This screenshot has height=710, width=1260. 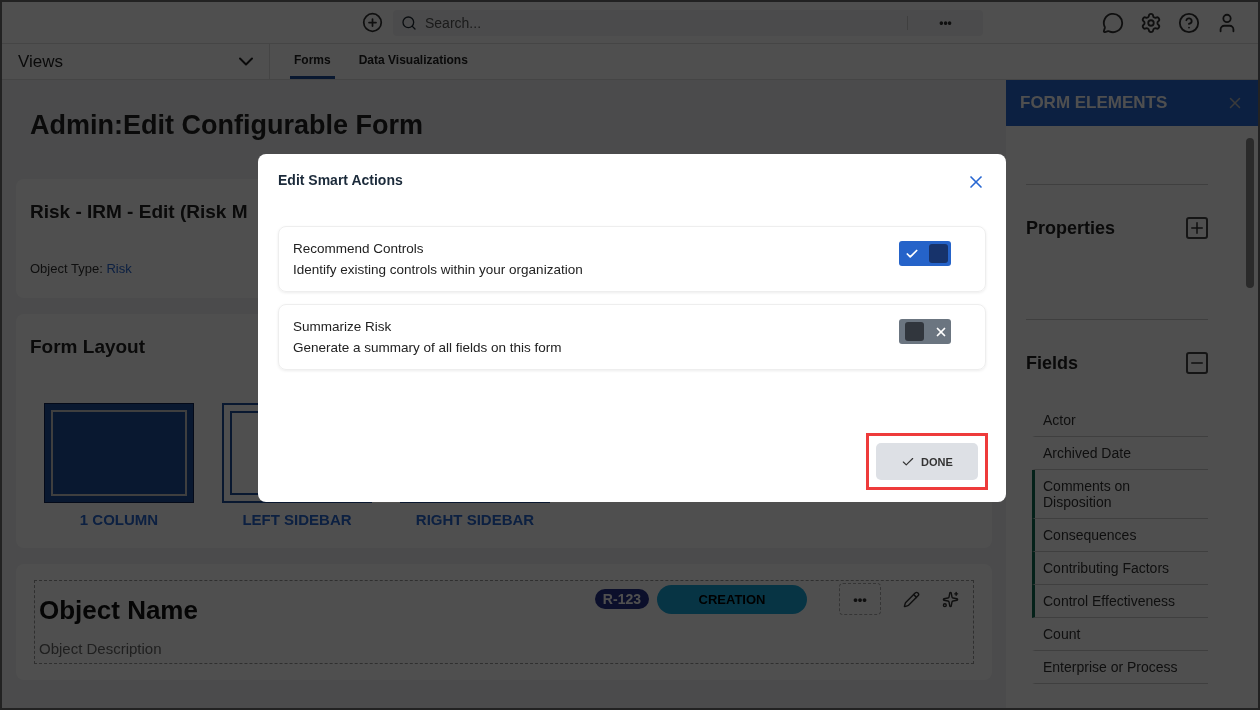 I want to click on field-item: Contributing Factors, so click(x=1120, y=568).